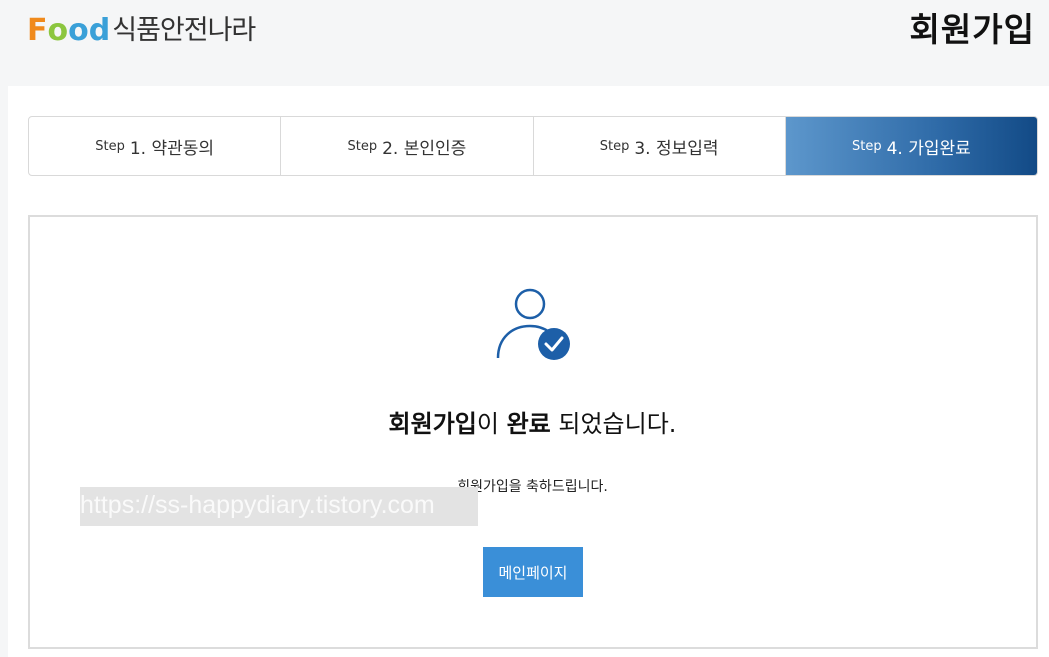  I want to click on user-check-icon, so click(534, 324).